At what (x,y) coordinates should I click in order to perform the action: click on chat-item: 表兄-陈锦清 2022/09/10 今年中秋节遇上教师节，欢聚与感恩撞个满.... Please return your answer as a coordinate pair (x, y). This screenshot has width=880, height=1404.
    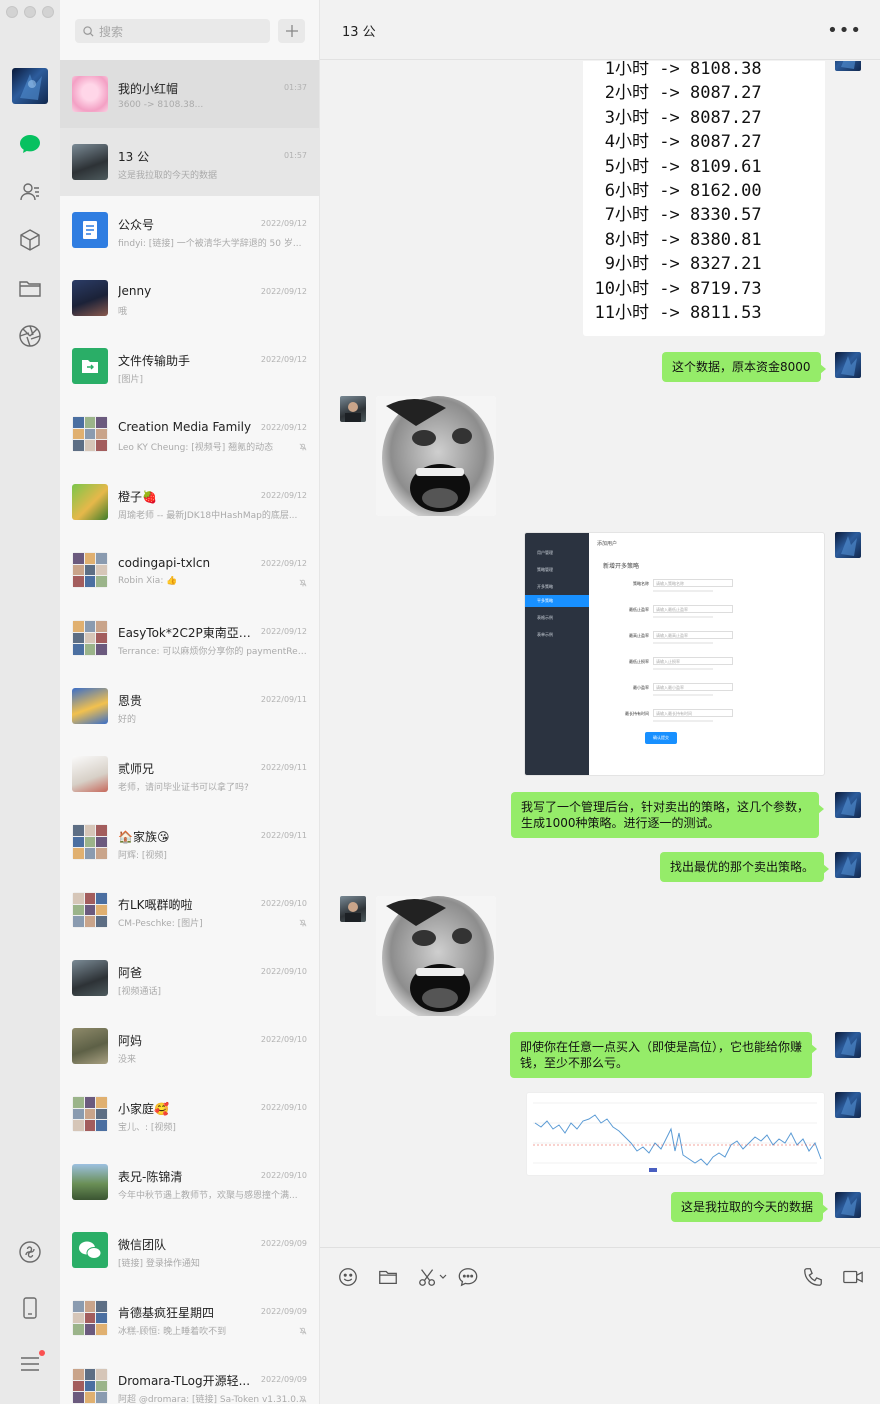
    Looking at the image, I should click on (189, 1182).